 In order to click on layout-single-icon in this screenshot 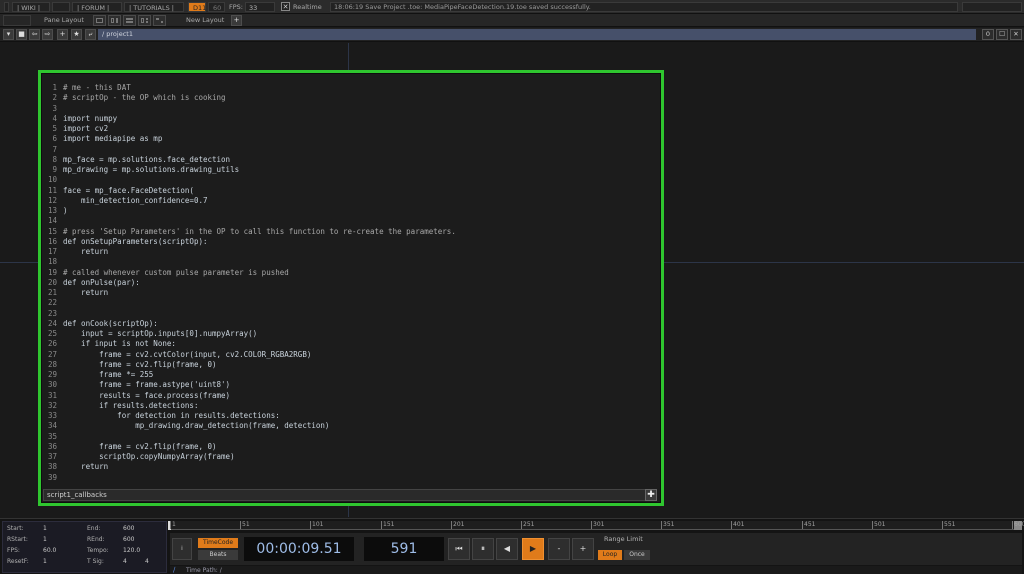, I will do `click(99, 20)`.